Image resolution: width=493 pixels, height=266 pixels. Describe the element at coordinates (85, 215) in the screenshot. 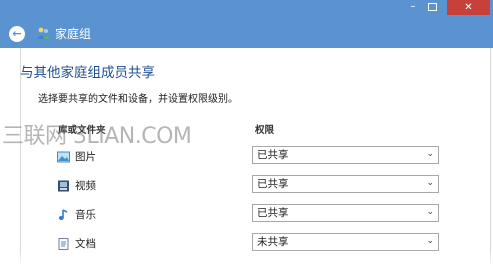

I see `library-label-music: 音乐` at that location.